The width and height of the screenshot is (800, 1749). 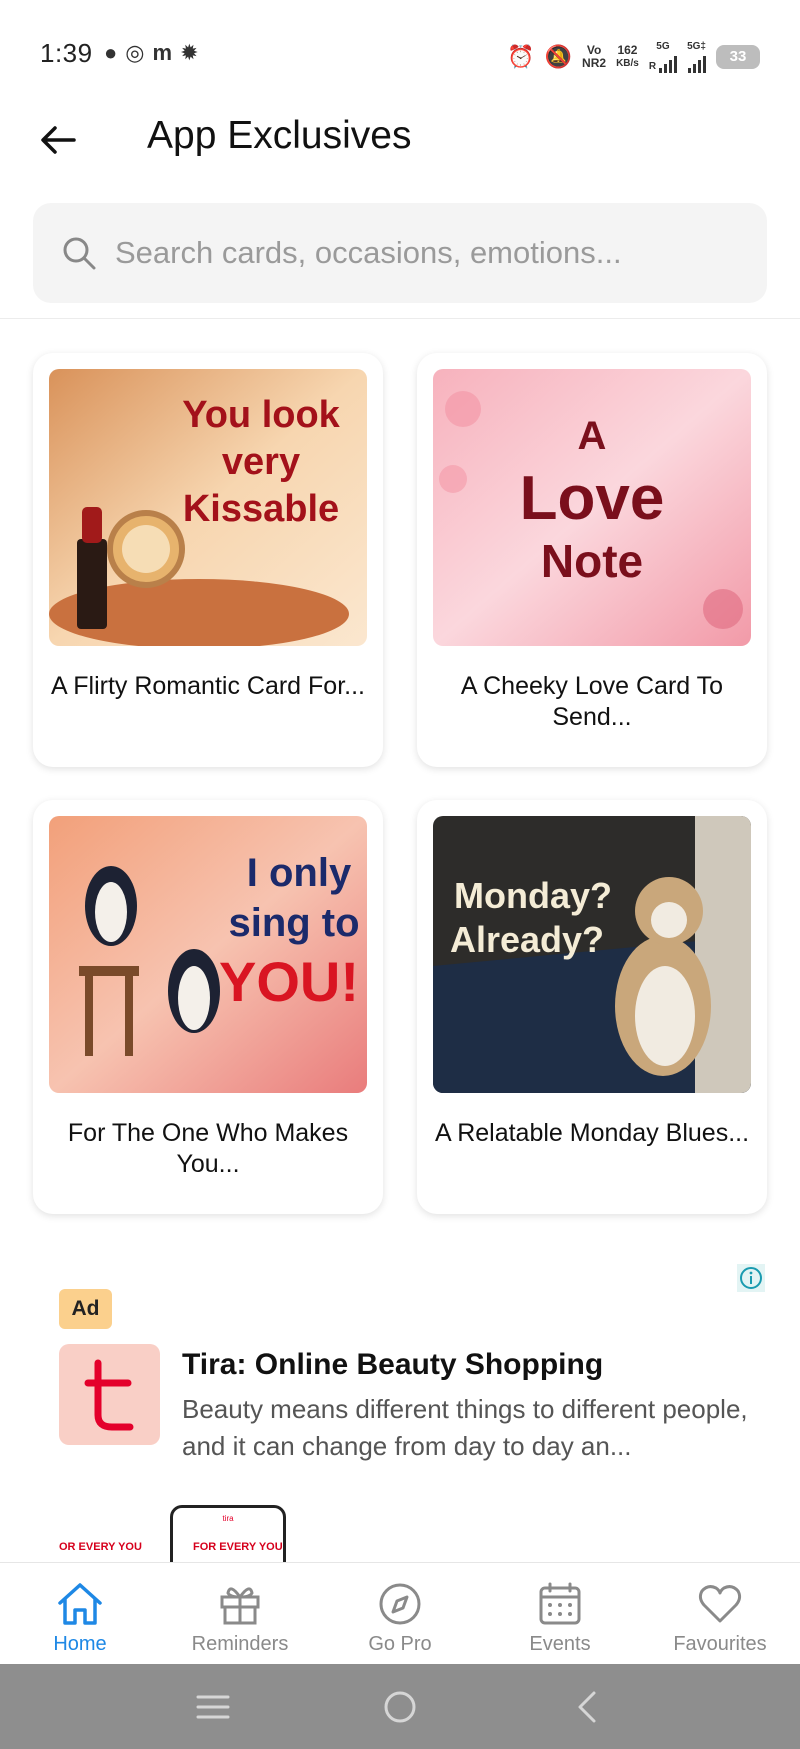 I want to click on gift-icon, so click(x=240, y=1606).